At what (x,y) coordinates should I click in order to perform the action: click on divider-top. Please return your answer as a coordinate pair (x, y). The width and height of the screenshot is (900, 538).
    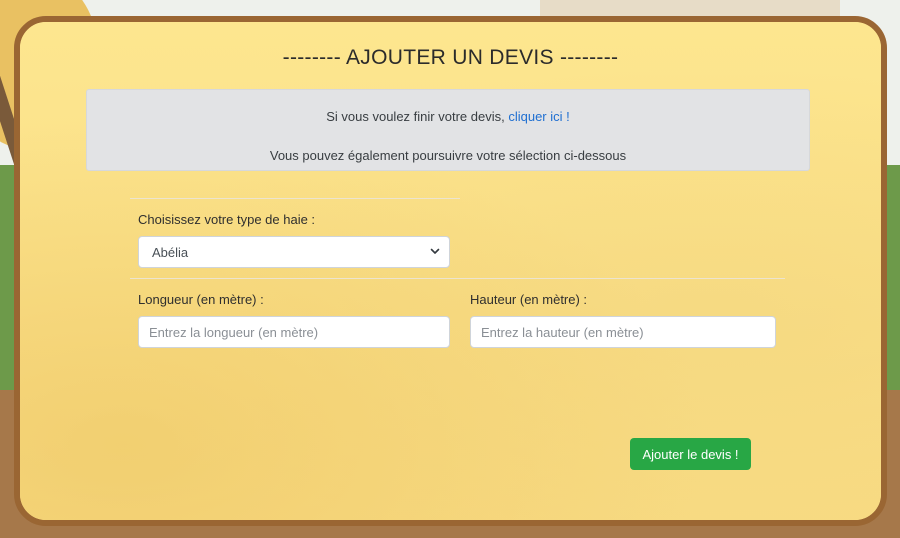
    Looking at the image, I should click on (295, 198).